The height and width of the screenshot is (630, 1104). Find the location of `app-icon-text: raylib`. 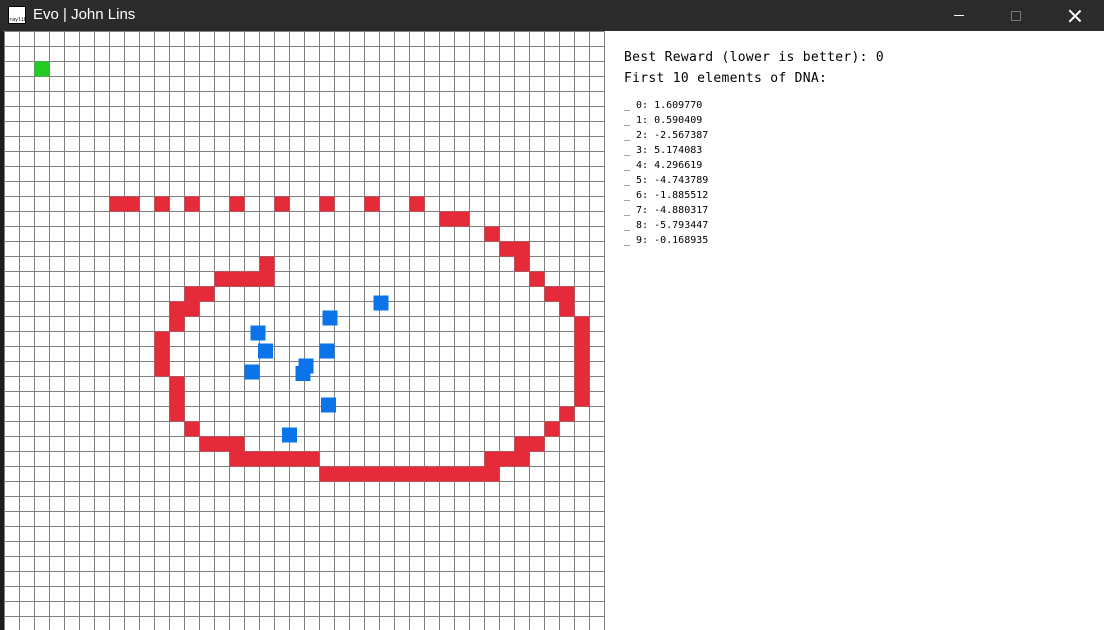

app-icon-text: raylib is located at coordinates (17, 20).